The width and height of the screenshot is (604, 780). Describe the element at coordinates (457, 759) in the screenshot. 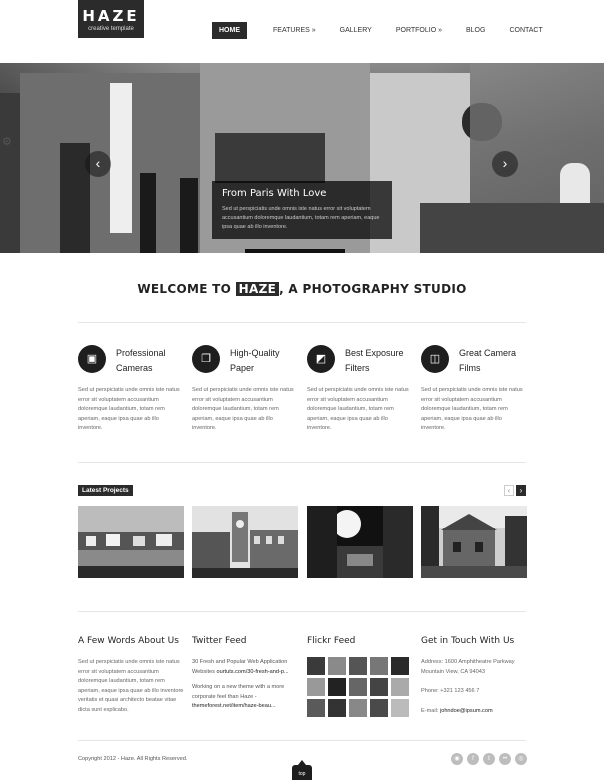

I see `rss-icon: ◉` at that location.